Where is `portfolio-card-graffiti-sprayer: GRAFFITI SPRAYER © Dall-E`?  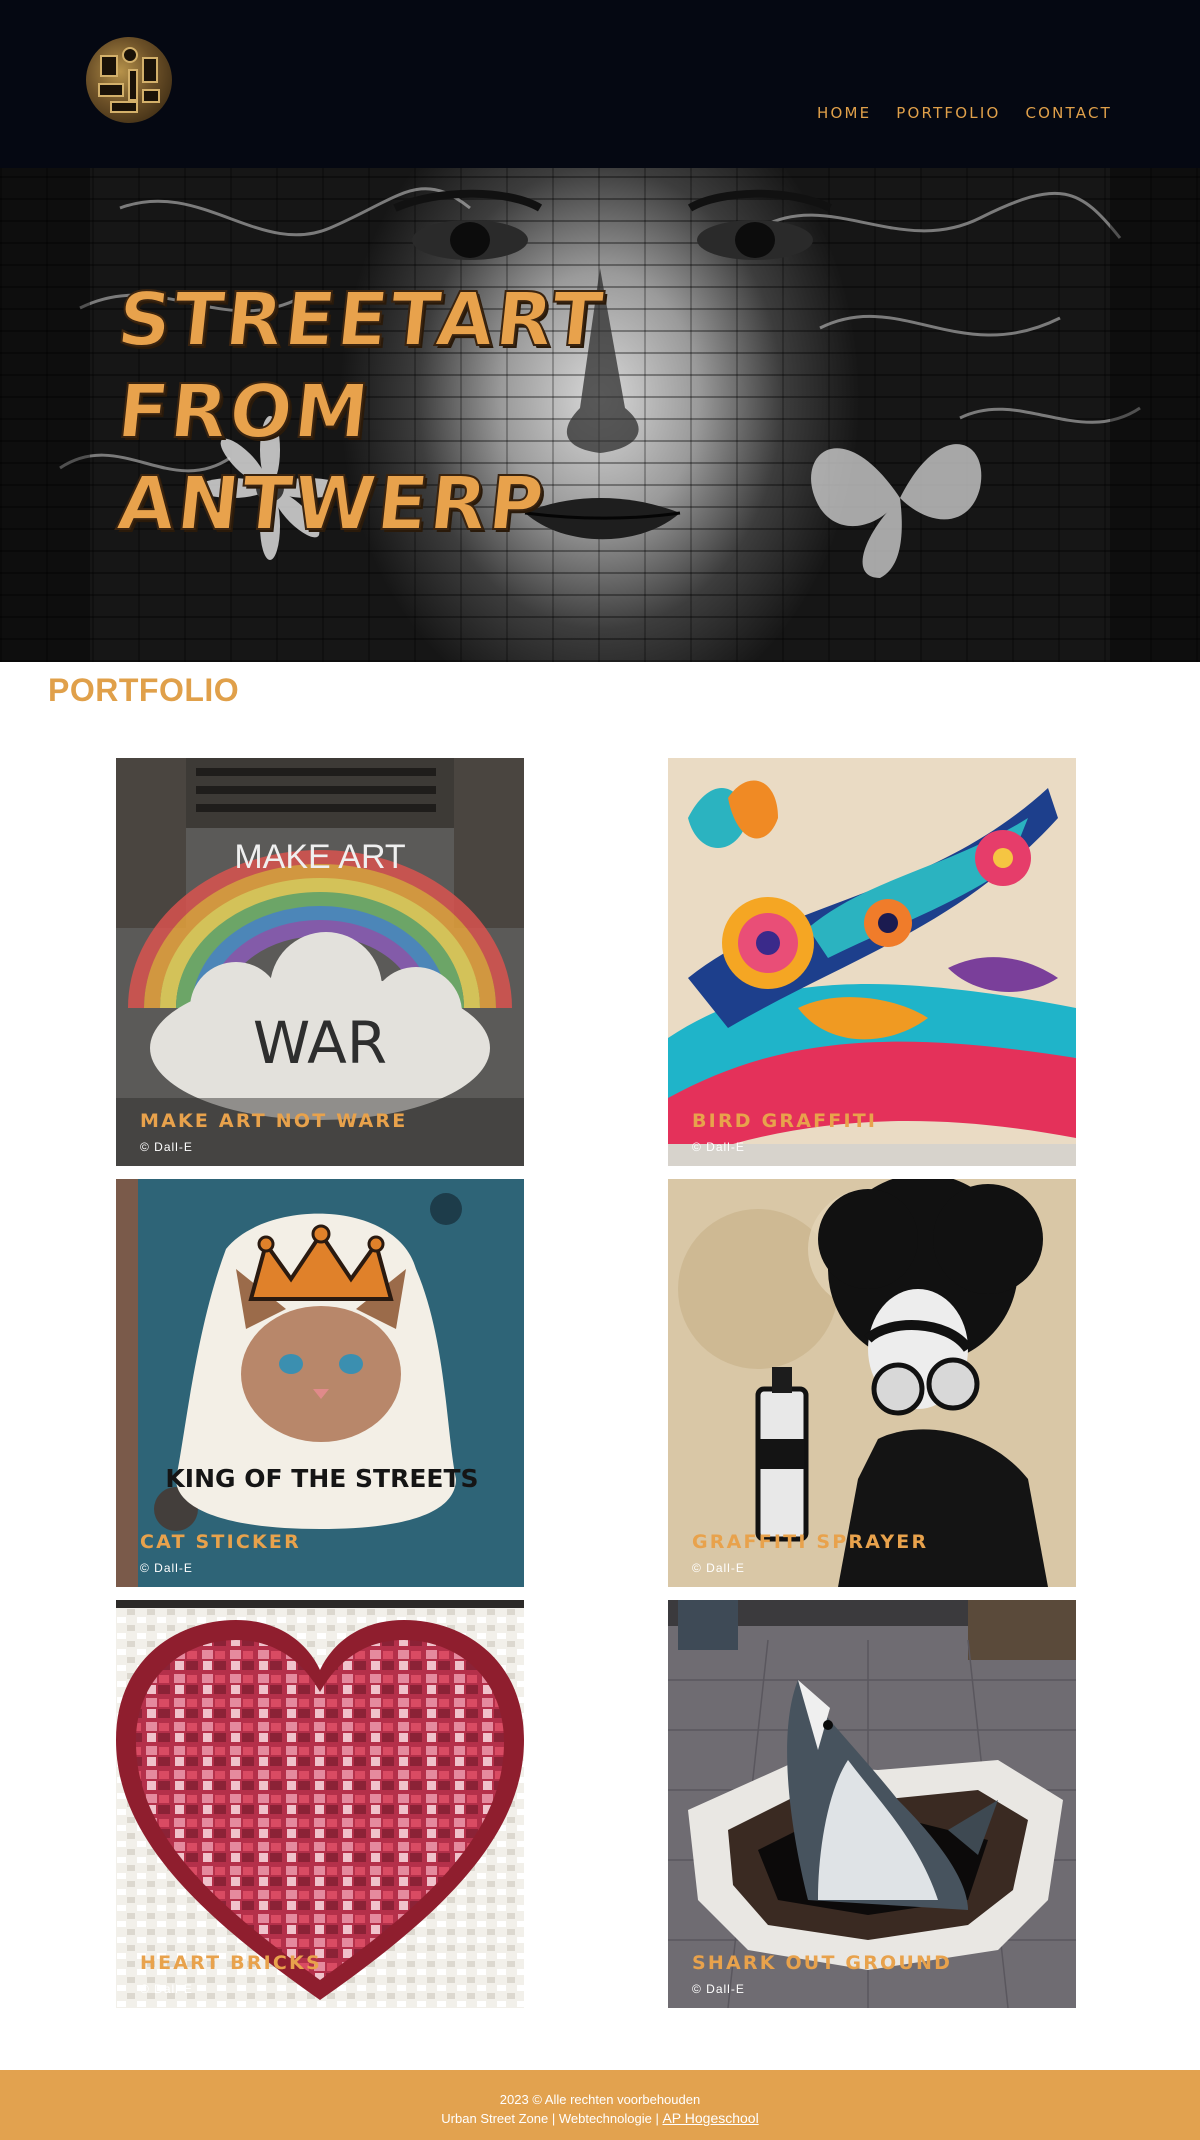 portfolio-card-graffiti-sprayer: GRAFFITI SPRAYER © Dall-E is located at coordinates (872, 1383).